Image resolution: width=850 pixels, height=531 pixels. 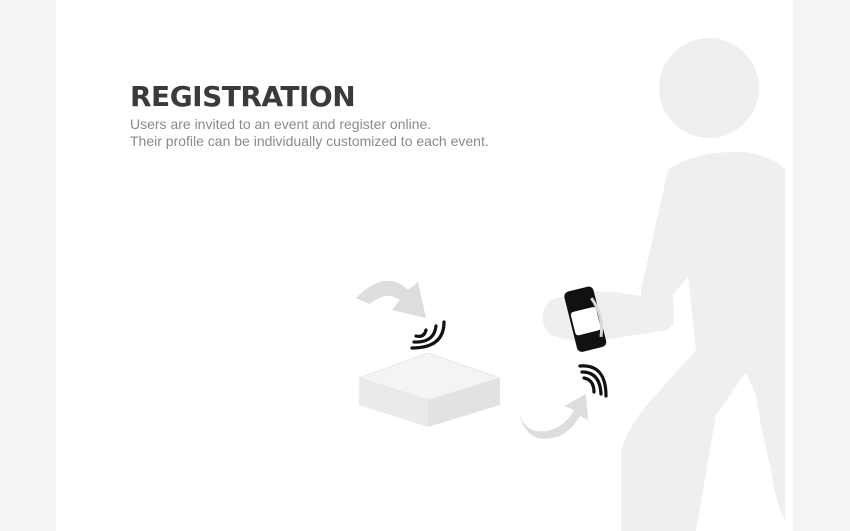 I want to click on page-title: REGISTRATION, so click(x=243, y=96).